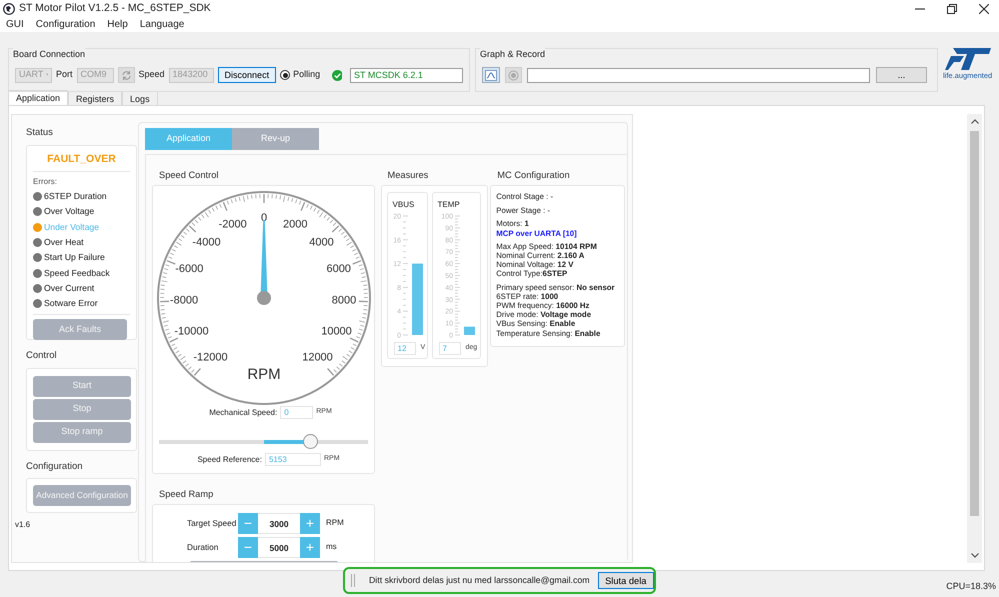 The height and width of the screenshot is (597, 999). Describe the element at coordinates (338, 269) in the screenshot. I see `gauge-label: 6000` at that location.